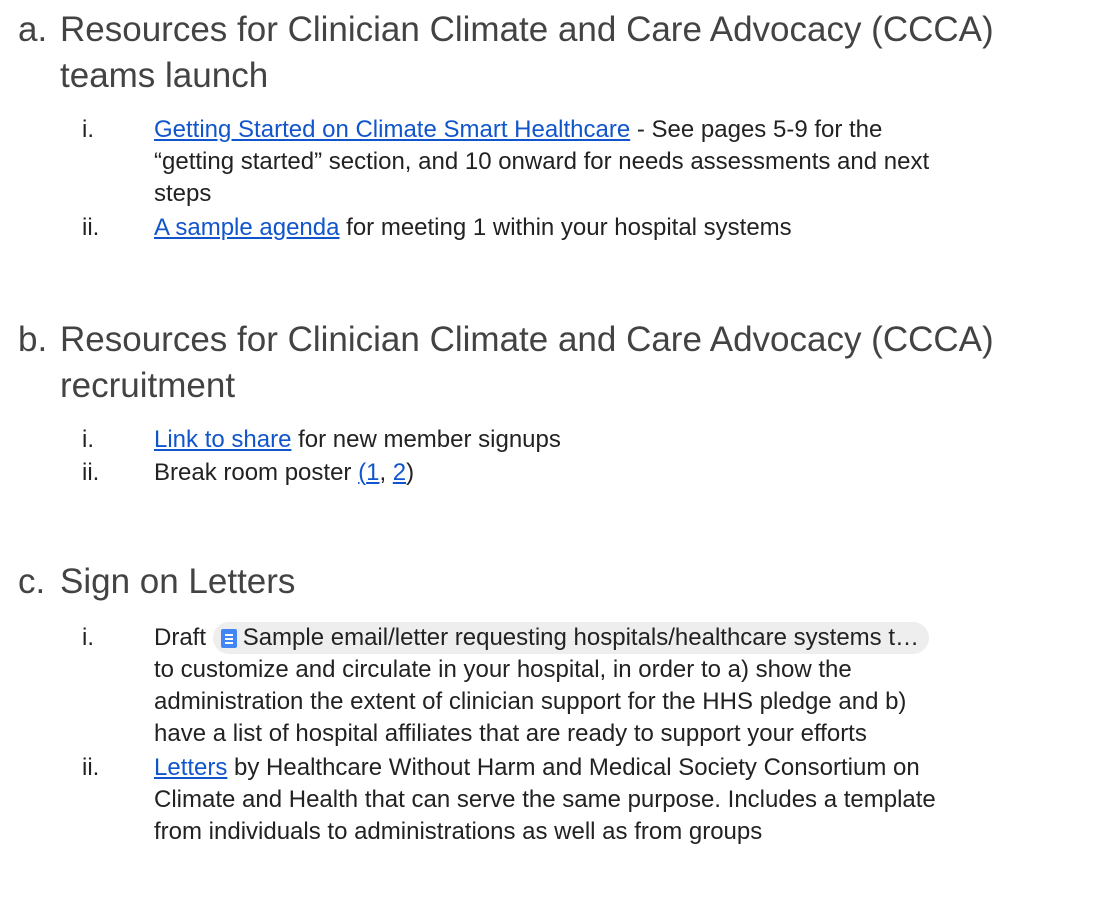 This screenshot has width=1116, height=918. Describe the element at coordinates (32, 581) in the screenshot. I see `section-c-marker: c.` at that location.